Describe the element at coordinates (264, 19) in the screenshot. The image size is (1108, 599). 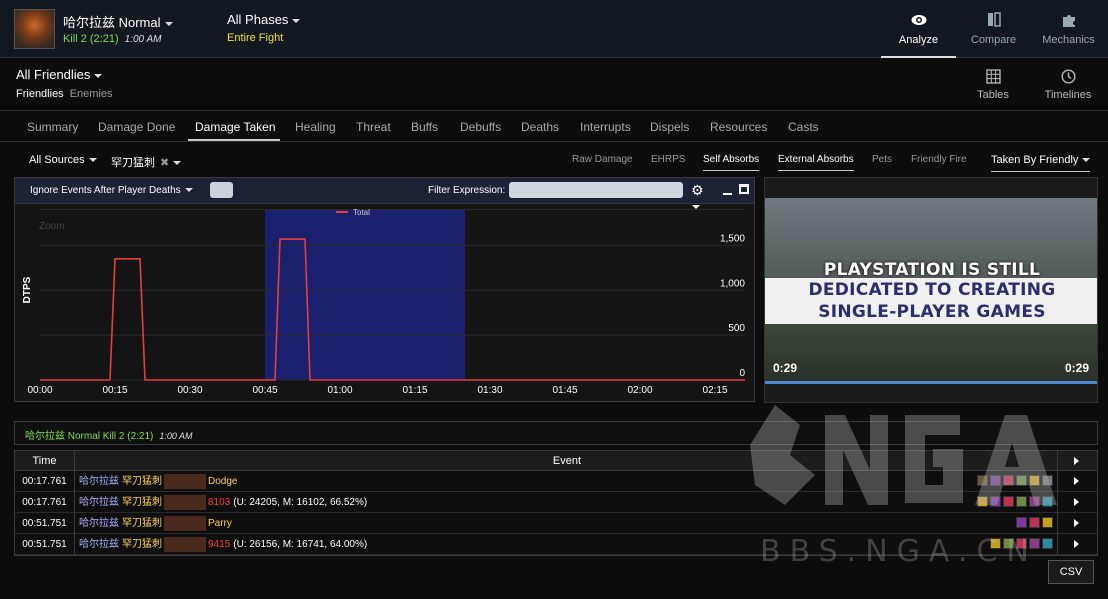
I see `phase-selector: All Phases` at that location.